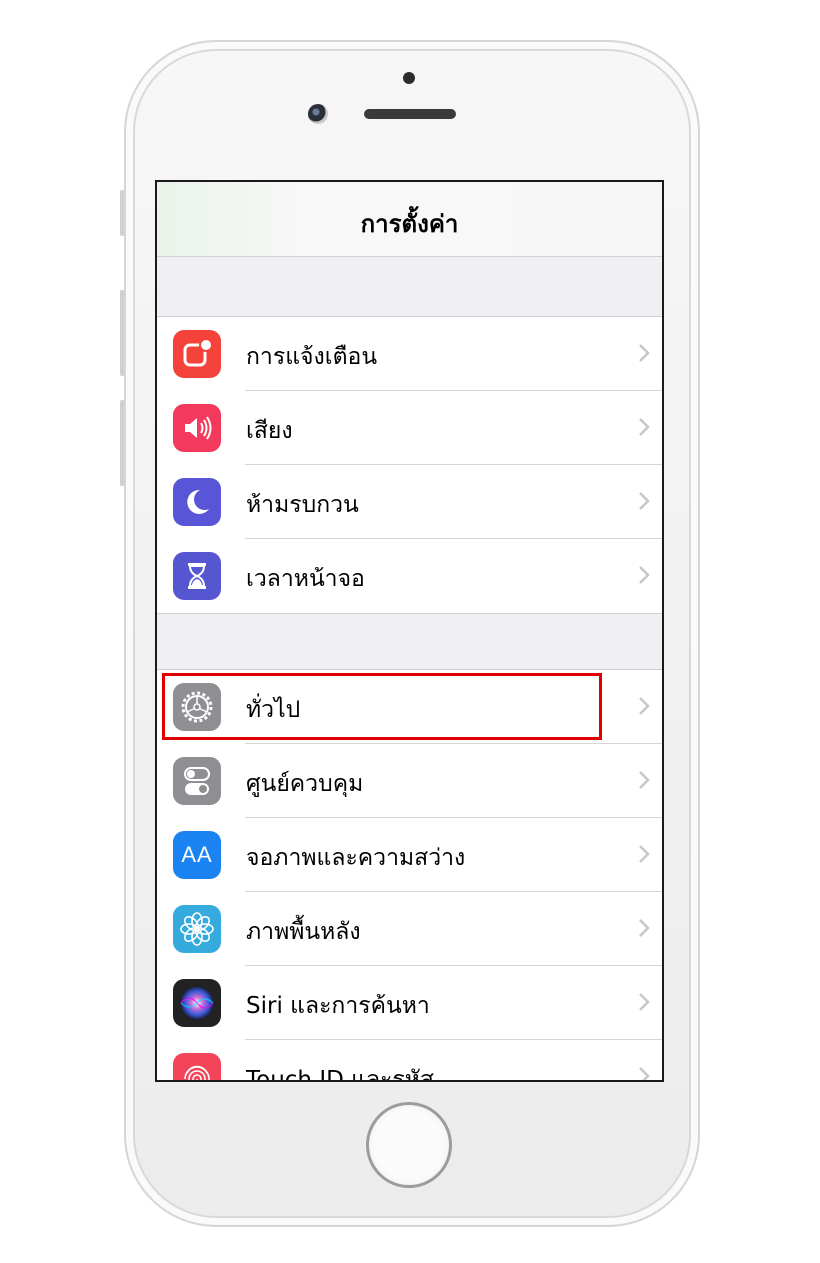  I want to click on settings-row-label: ศูนย์ควบคุม, so click(305, 784).